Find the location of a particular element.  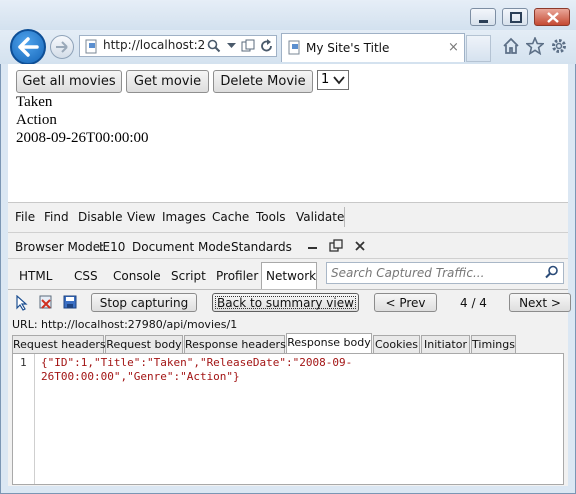

tab-page-icon is located at coordinates (294, 47).